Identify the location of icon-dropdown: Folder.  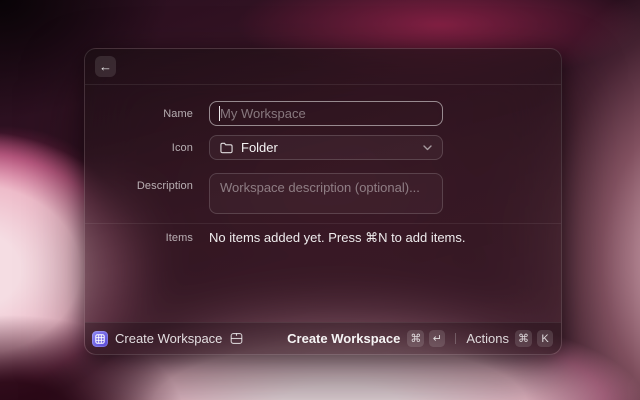
(326, 147).